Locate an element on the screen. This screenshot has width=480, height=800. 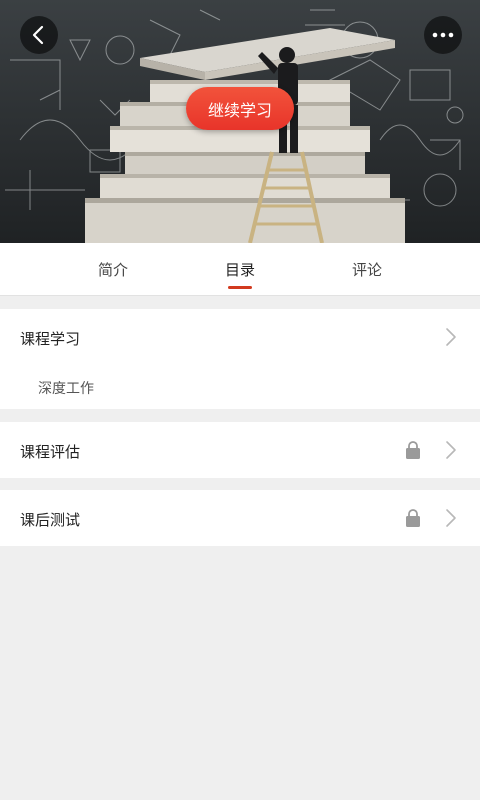
post-test-title: 课后测试 is located at coordinates (50, 520).